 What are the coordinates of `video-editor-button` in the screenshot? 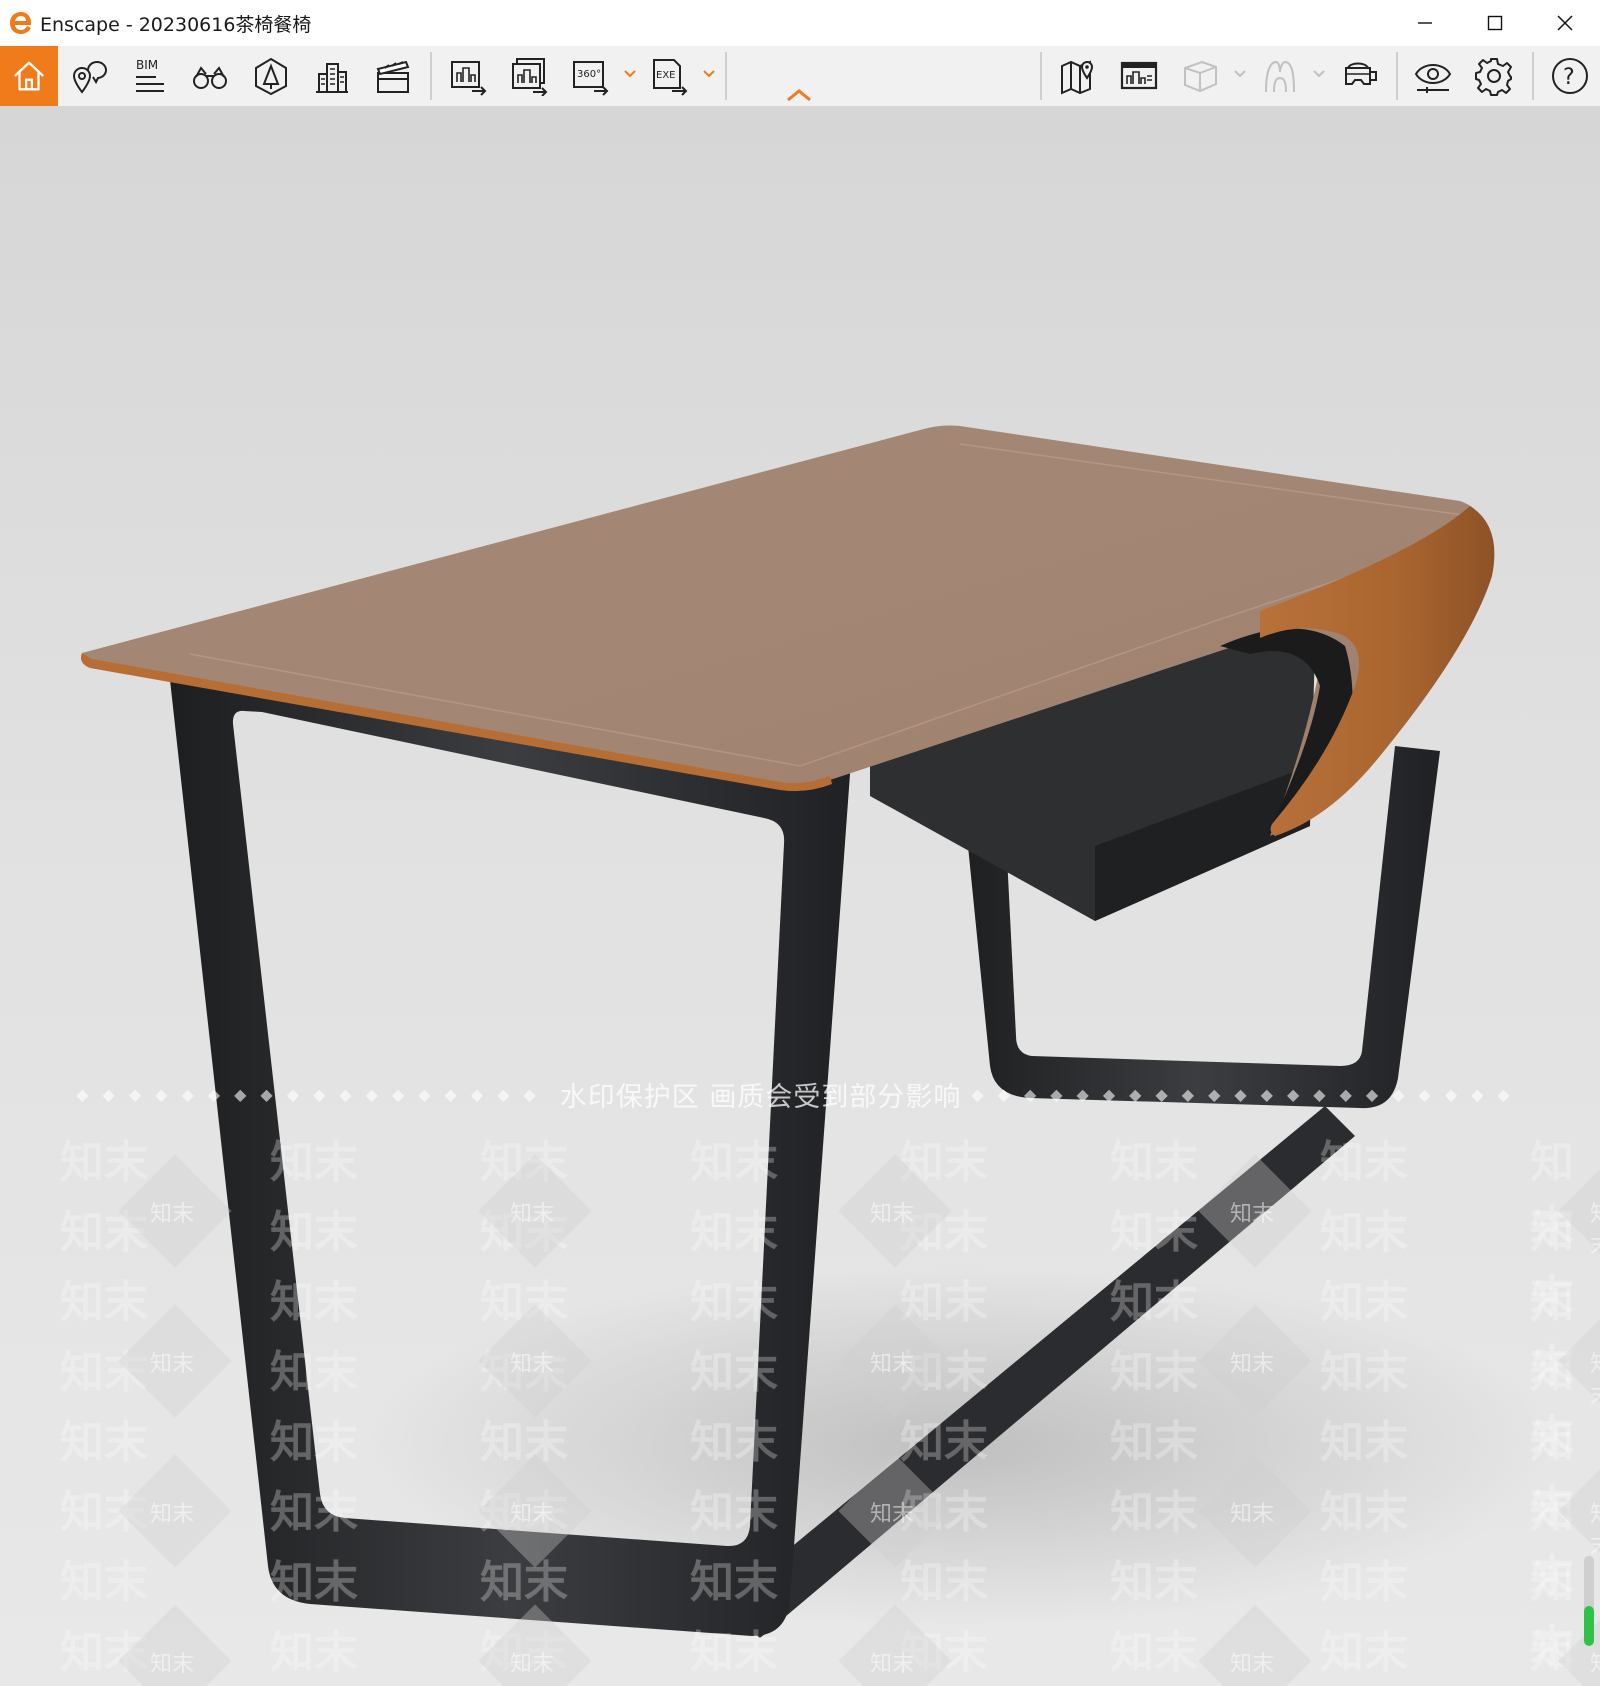 It's located at (393, 76).